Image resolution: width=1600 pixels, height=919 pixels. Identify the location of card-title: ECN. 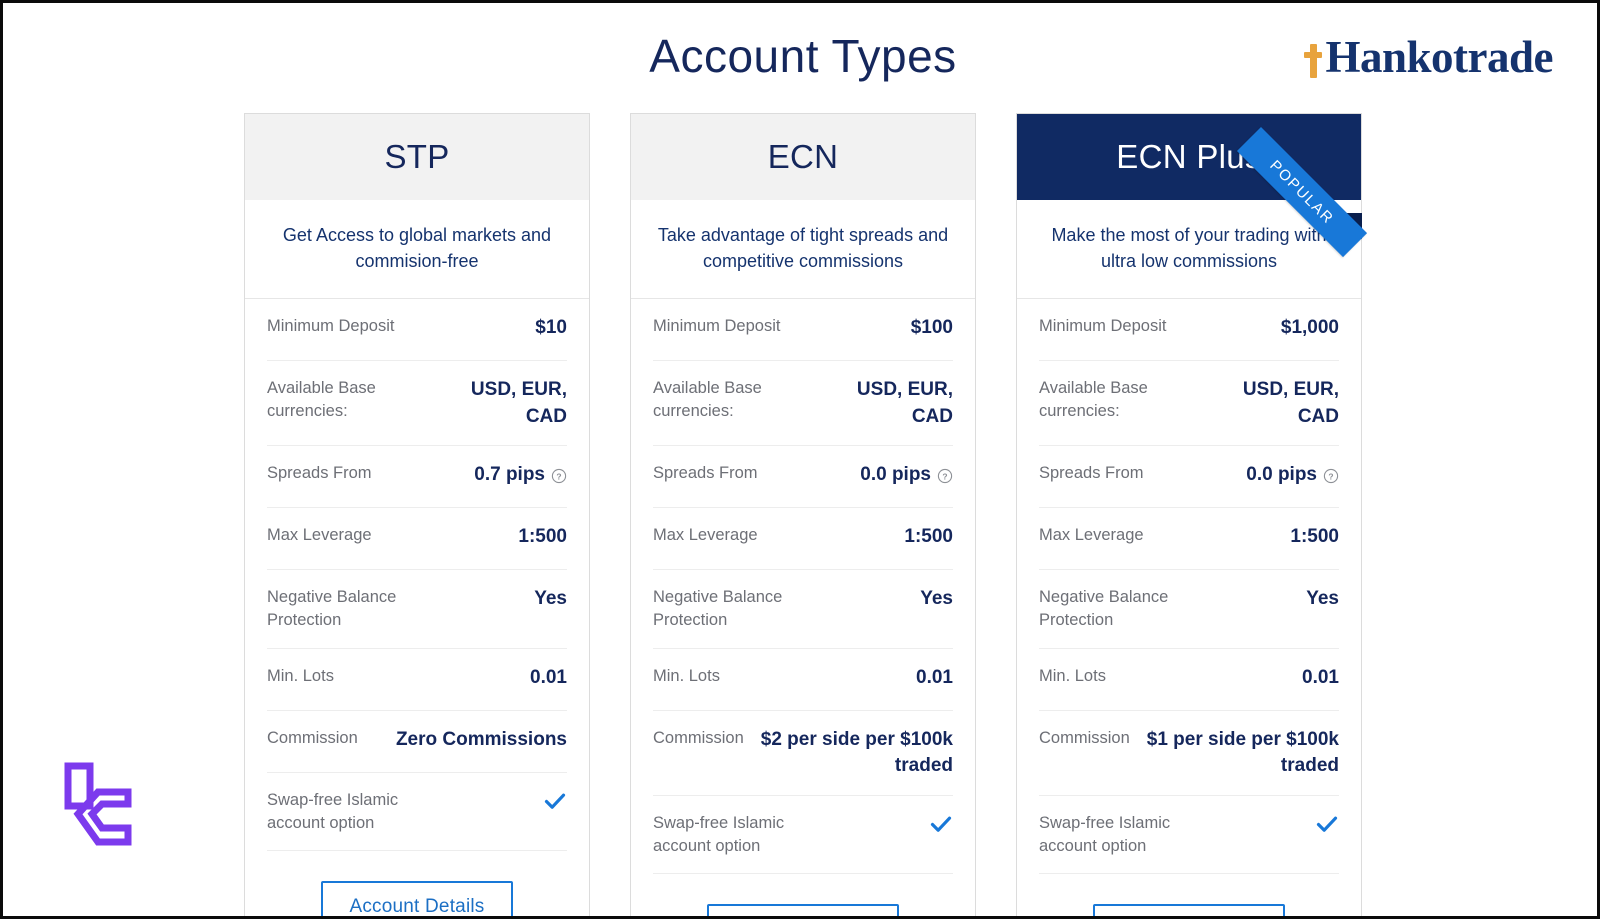
(803, 156).